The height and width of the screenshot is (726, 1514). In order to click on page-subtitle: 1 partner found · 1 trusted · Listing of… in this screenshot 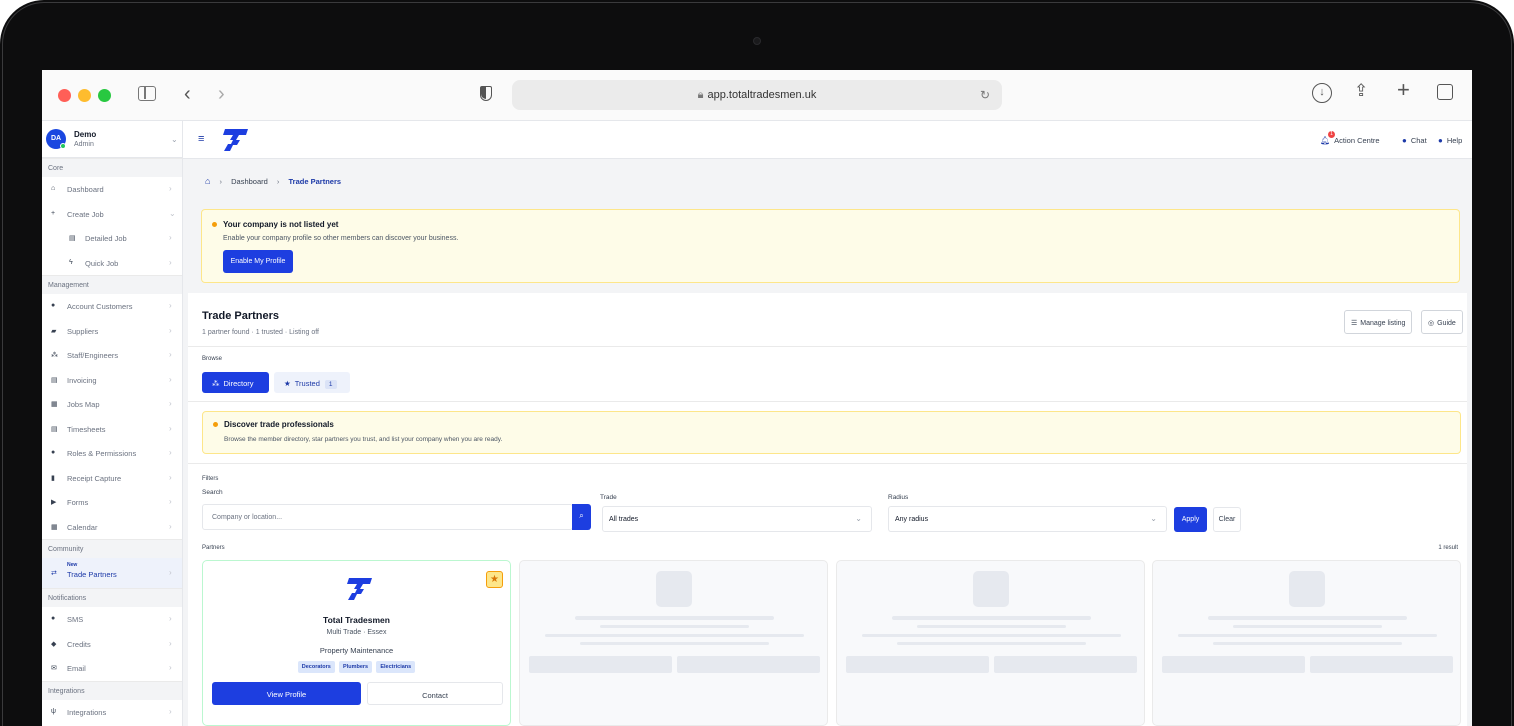, I will do `click(260, 332)`.